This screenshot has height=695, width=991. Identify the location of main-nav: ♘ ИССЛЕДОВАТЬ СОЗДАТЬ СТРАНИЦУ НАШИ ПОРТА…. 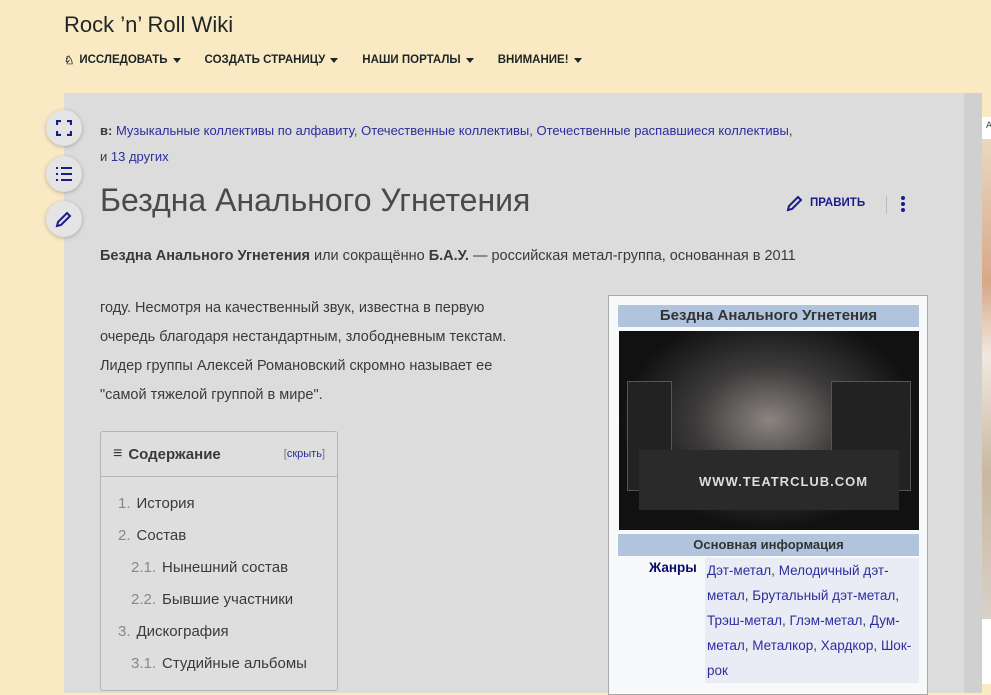
(335, 60).